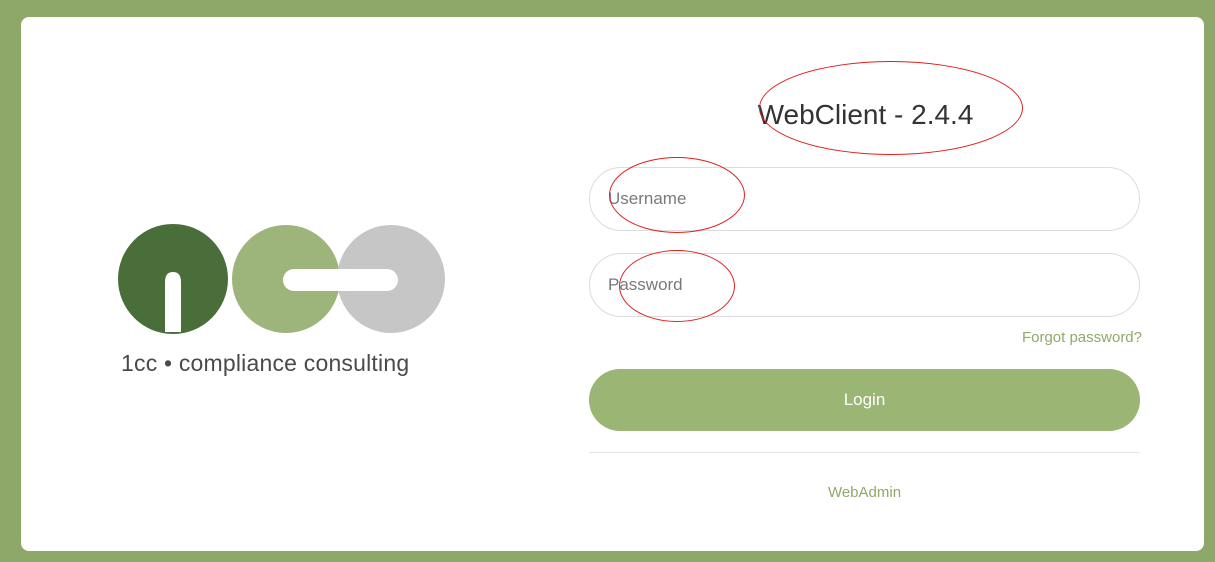 Image resolution: width=1215 pixels, height=562 pixels. What do you see at coordinates (864, 400) in the screenshot?
I see `login-button: Login` at bounding box center [864, 400].